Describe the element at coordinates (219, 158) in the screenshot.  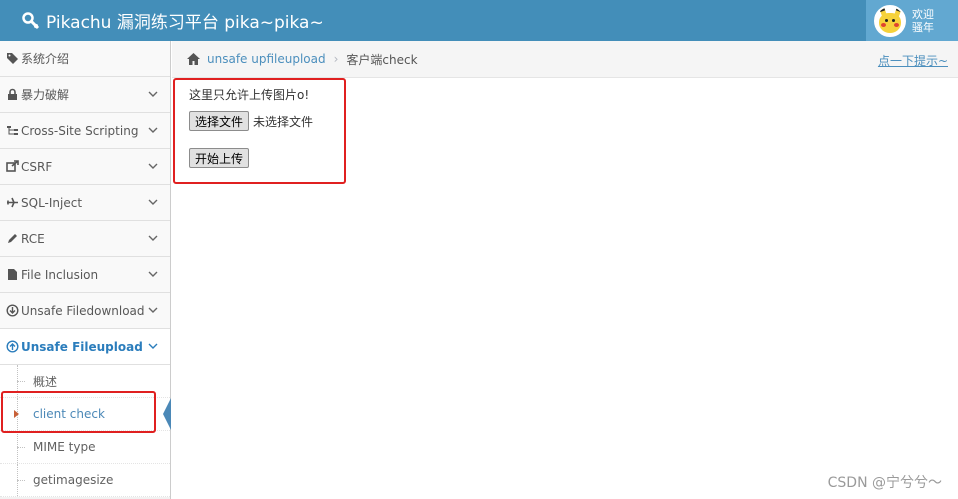
I see `start-upload-button: 开始上传` at that location.